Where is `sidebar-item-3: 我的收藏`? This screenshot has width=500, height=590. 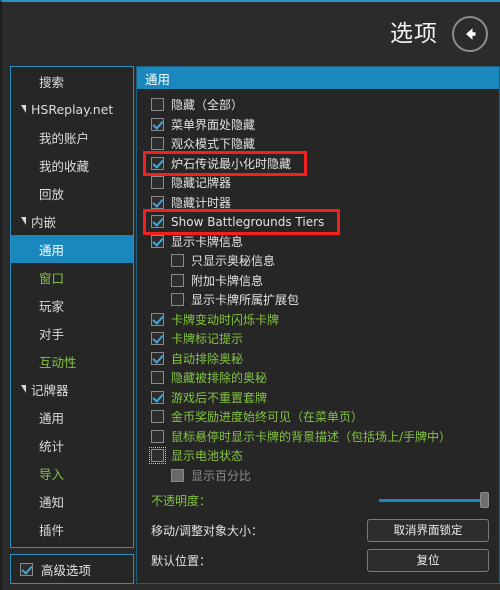
sidebar-item-3: 我的收藏 is located at coordinates (72, 165).